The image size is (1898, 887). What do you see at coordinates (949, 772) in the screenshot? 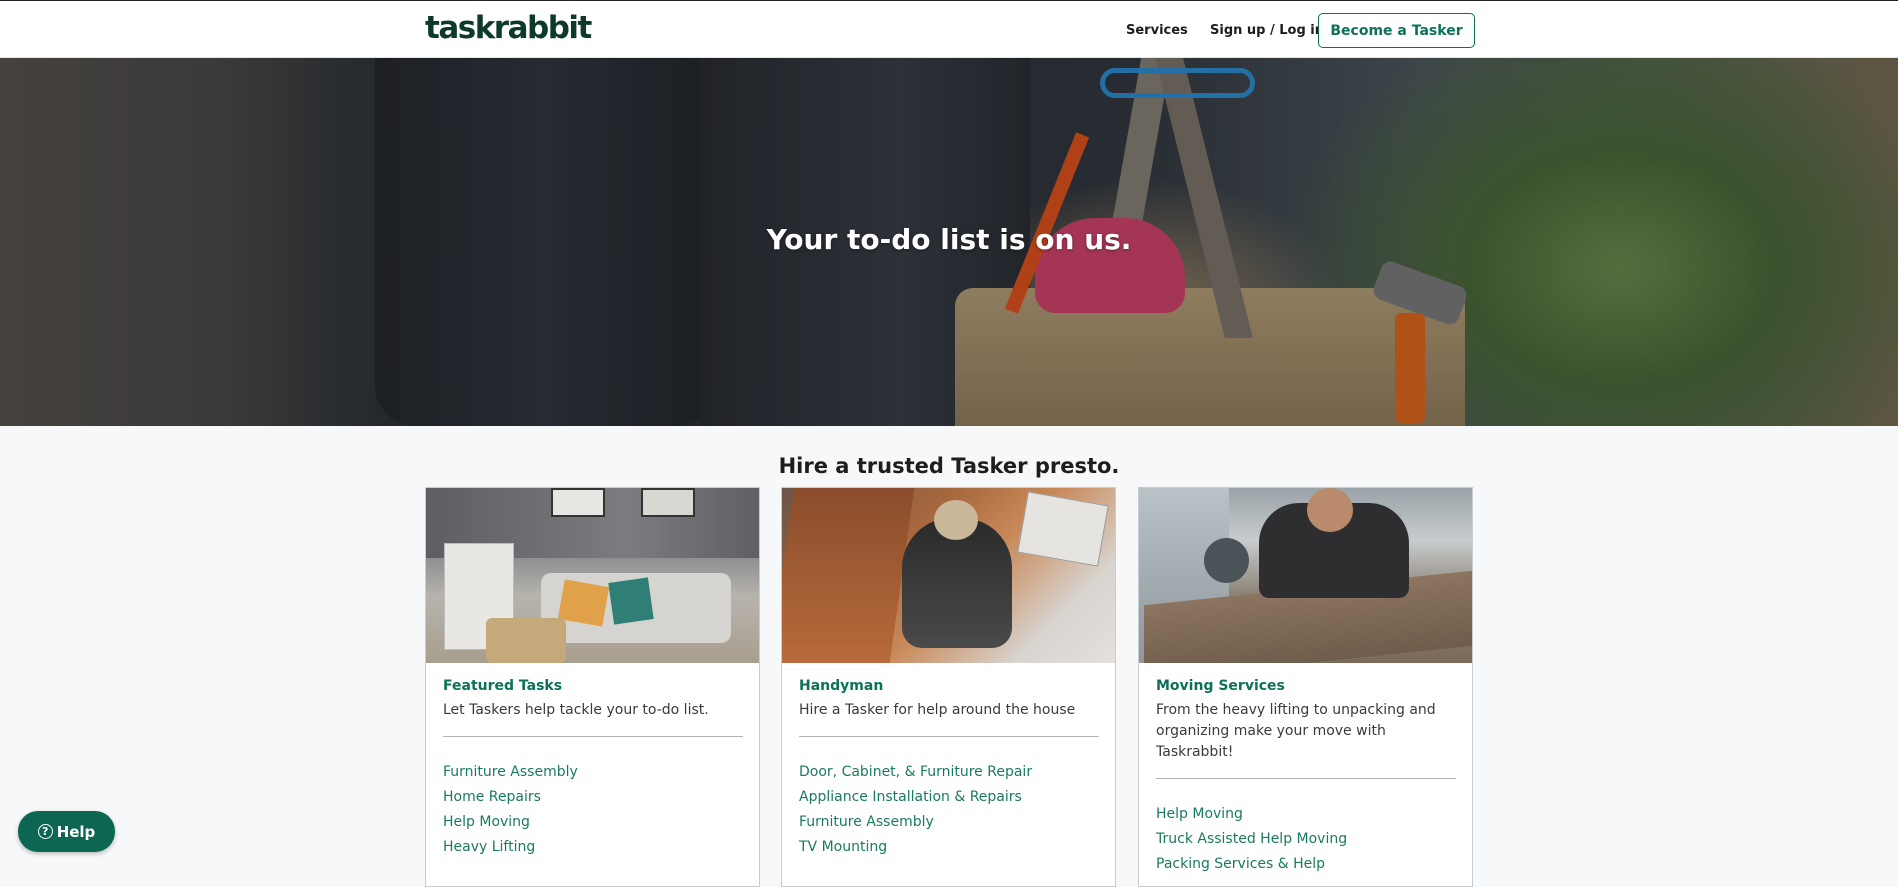
I see `link-door-cabinet-furniture-repair: Door, Cabinet, & Furniture Repair` at bounding box center [949, 772].